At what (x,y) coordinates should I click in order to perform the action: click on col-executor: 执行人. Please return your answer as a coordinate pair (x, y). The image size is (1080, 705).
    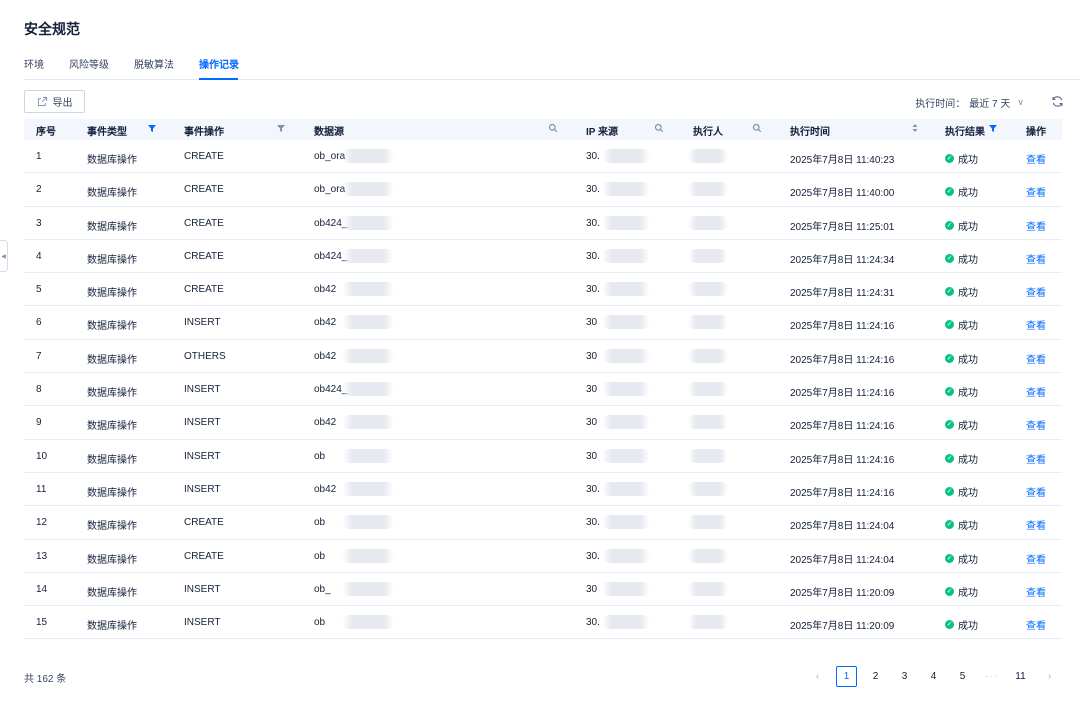
    Looking at the image, I should click on (708, 132).